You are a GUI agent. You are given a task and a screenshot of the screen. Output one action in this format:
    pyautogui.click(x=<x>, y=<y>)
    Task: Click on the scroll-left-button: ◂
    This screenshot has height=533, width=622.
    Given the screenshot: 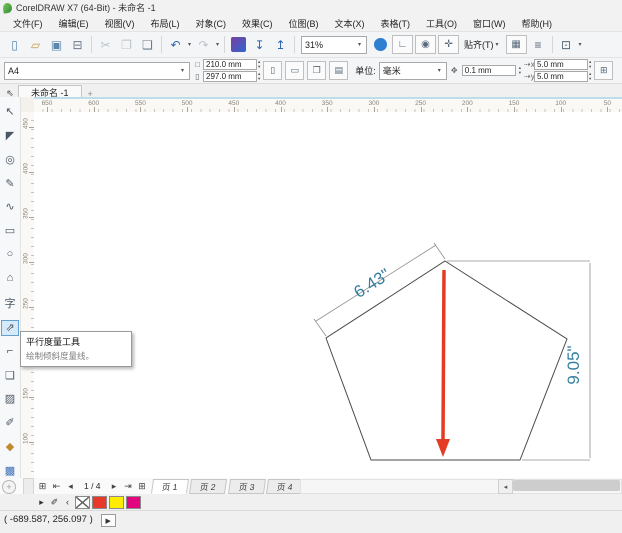 What is the action you would take?
    pyautogui.click(x=505, y=486)
    